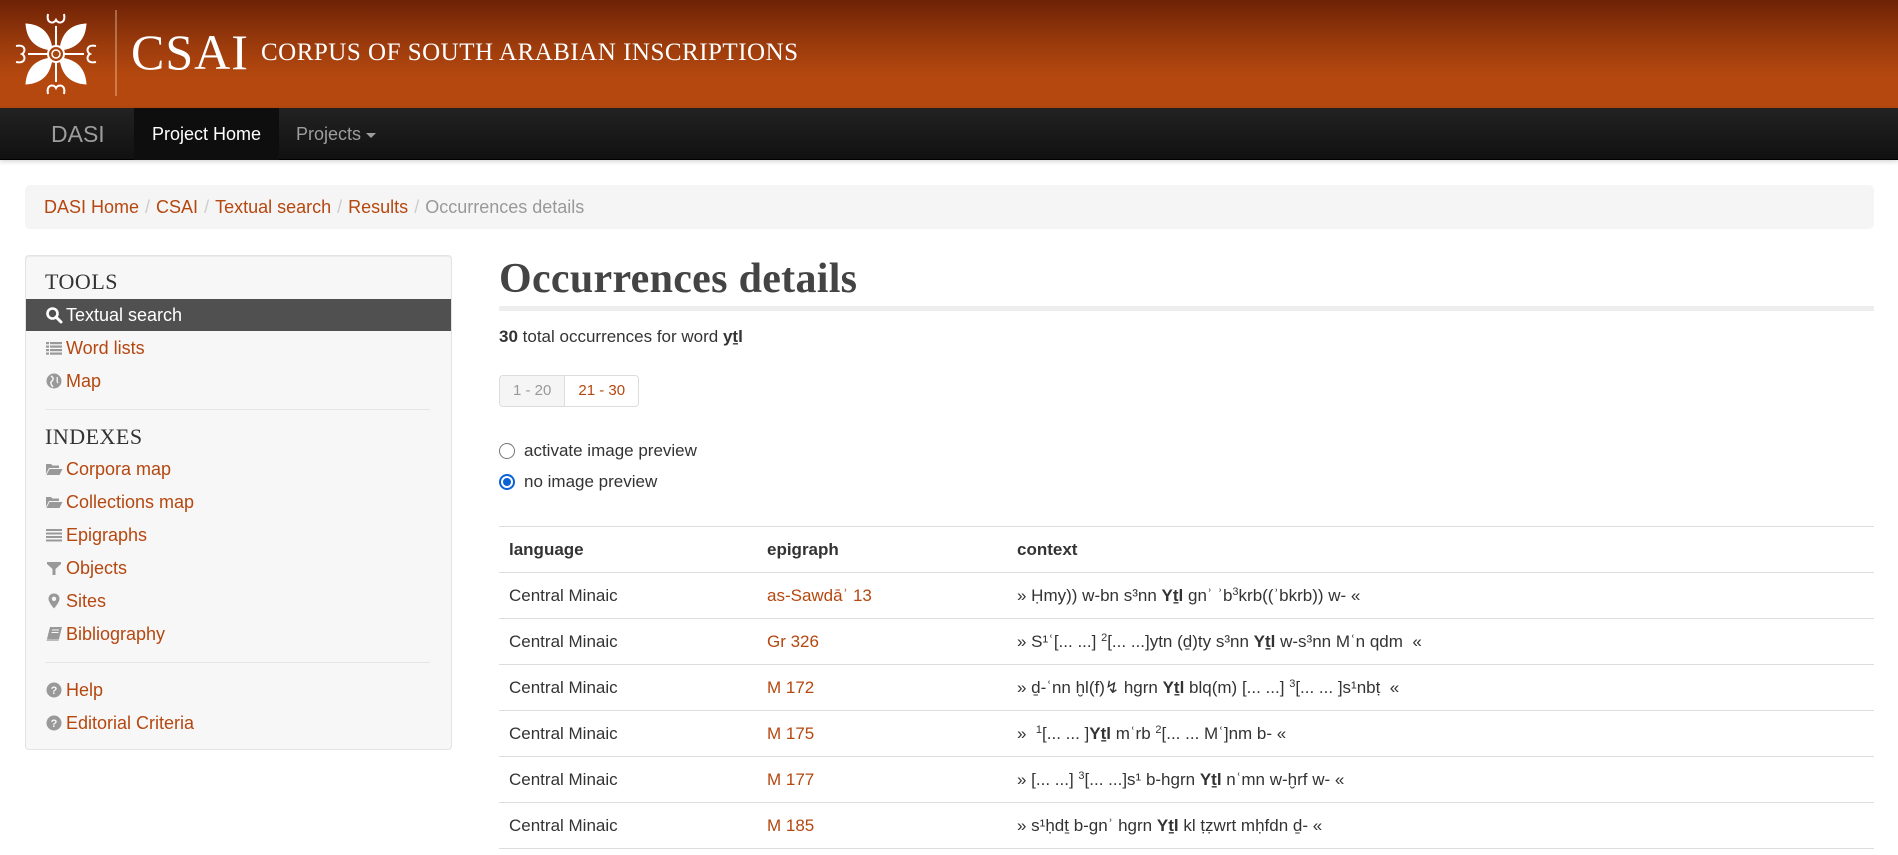 The height and width of the screenshot is (855, 1898). I want to click on epigraph-link: Gr 326, so click(793, 641).